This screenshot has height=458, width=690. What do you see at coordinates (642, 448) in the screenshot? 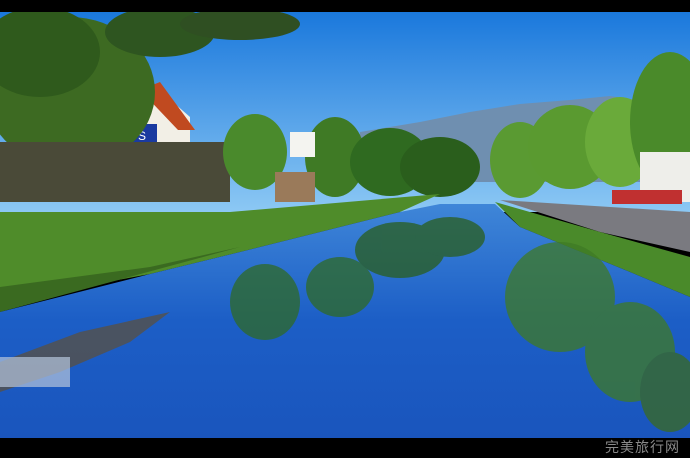
I see `watermark-text: 完美旅行网` at bounding box center [642, 448].